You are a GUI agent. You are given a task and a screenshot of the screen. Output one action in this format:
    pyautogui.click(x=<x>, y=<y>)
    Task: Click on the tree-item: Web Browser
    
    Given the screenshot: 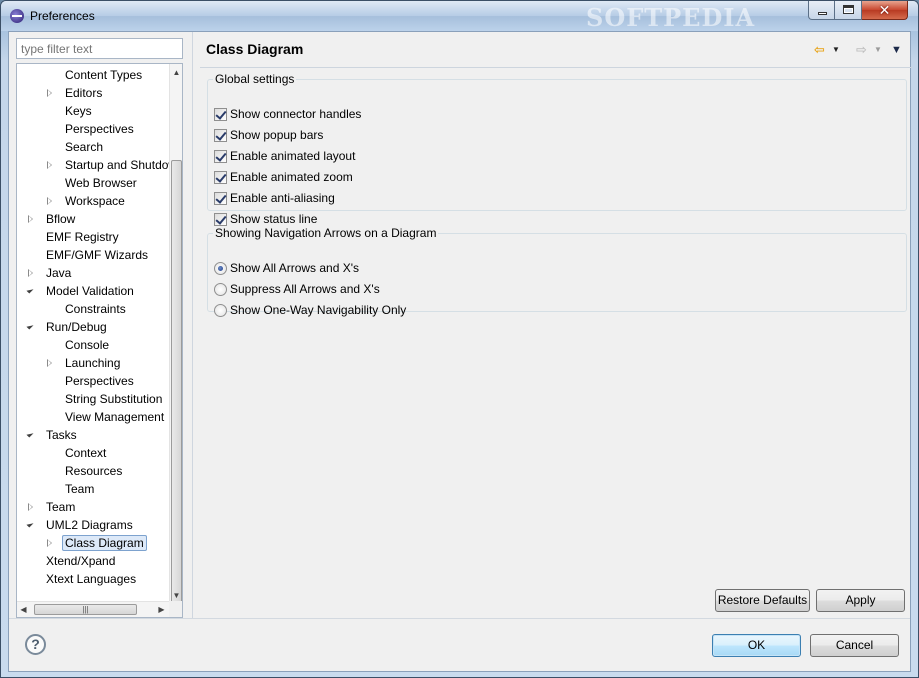 What is the action you would take?
    pyautogui.click(x=78, y=183)
    